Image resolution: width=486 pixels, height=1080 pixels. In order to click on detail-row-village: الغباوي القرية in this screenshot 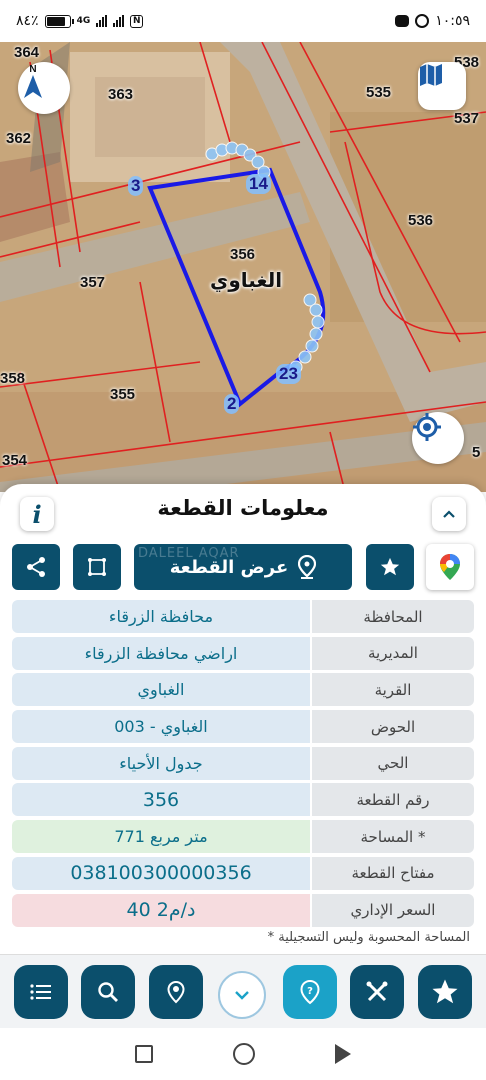, I will do `click(243, 690)`.